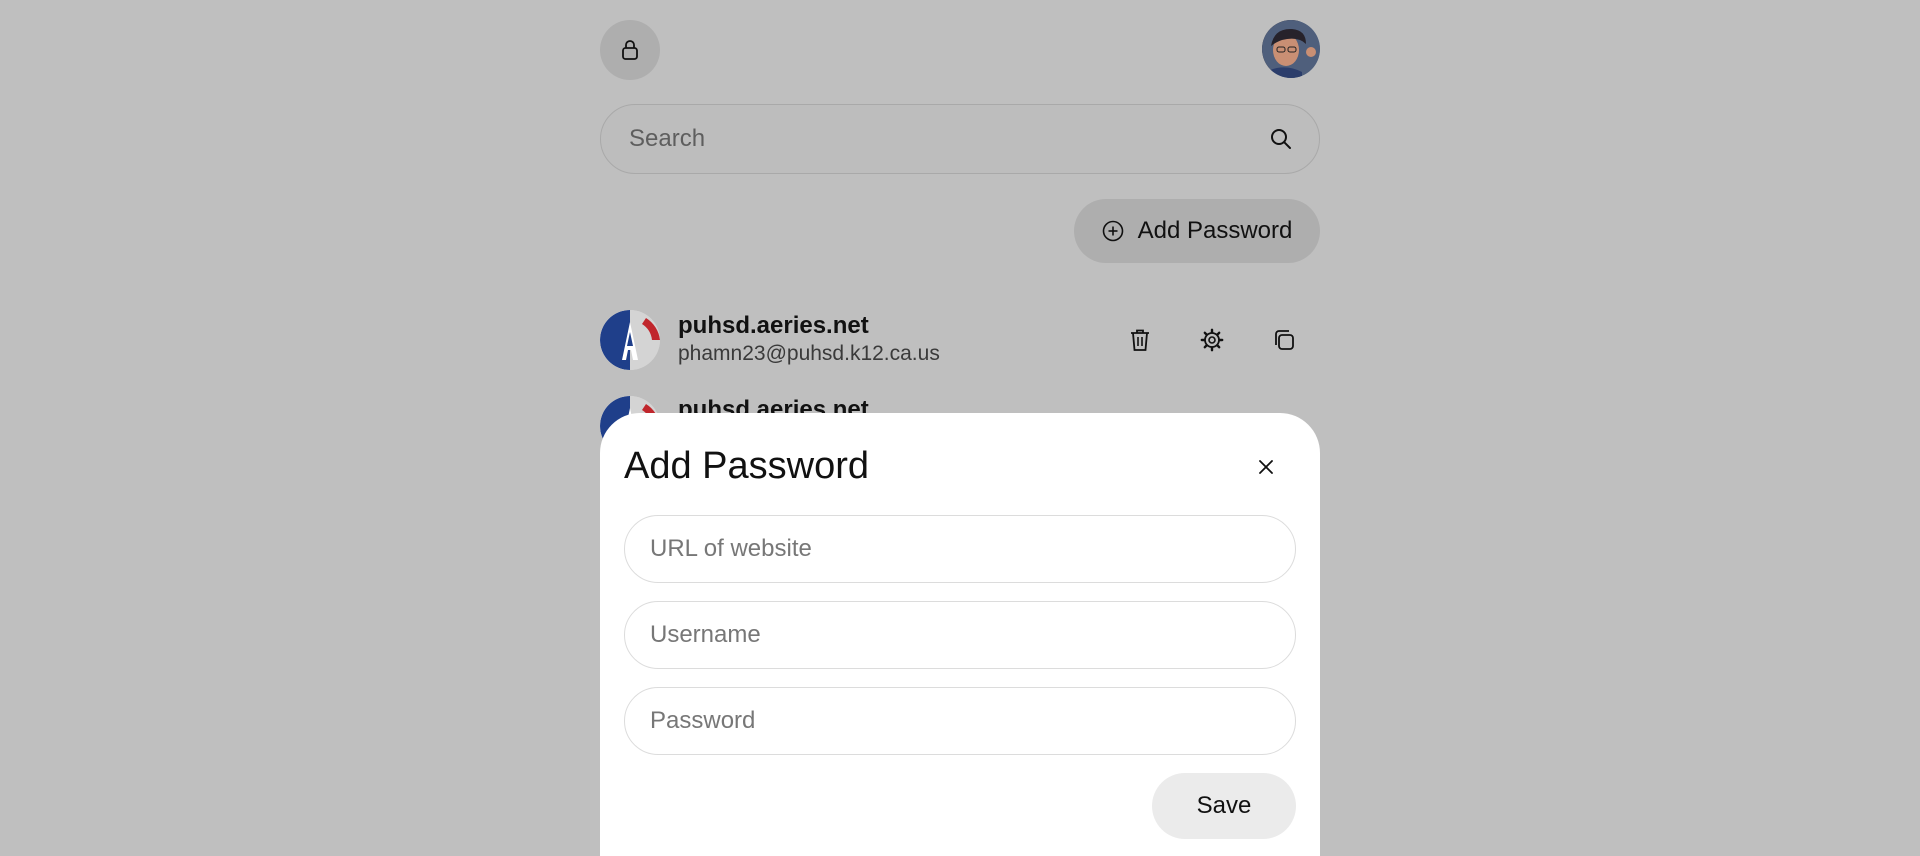 This screenshot has height=856, width=1920. I want to click on search-bar, so click(960, 139).